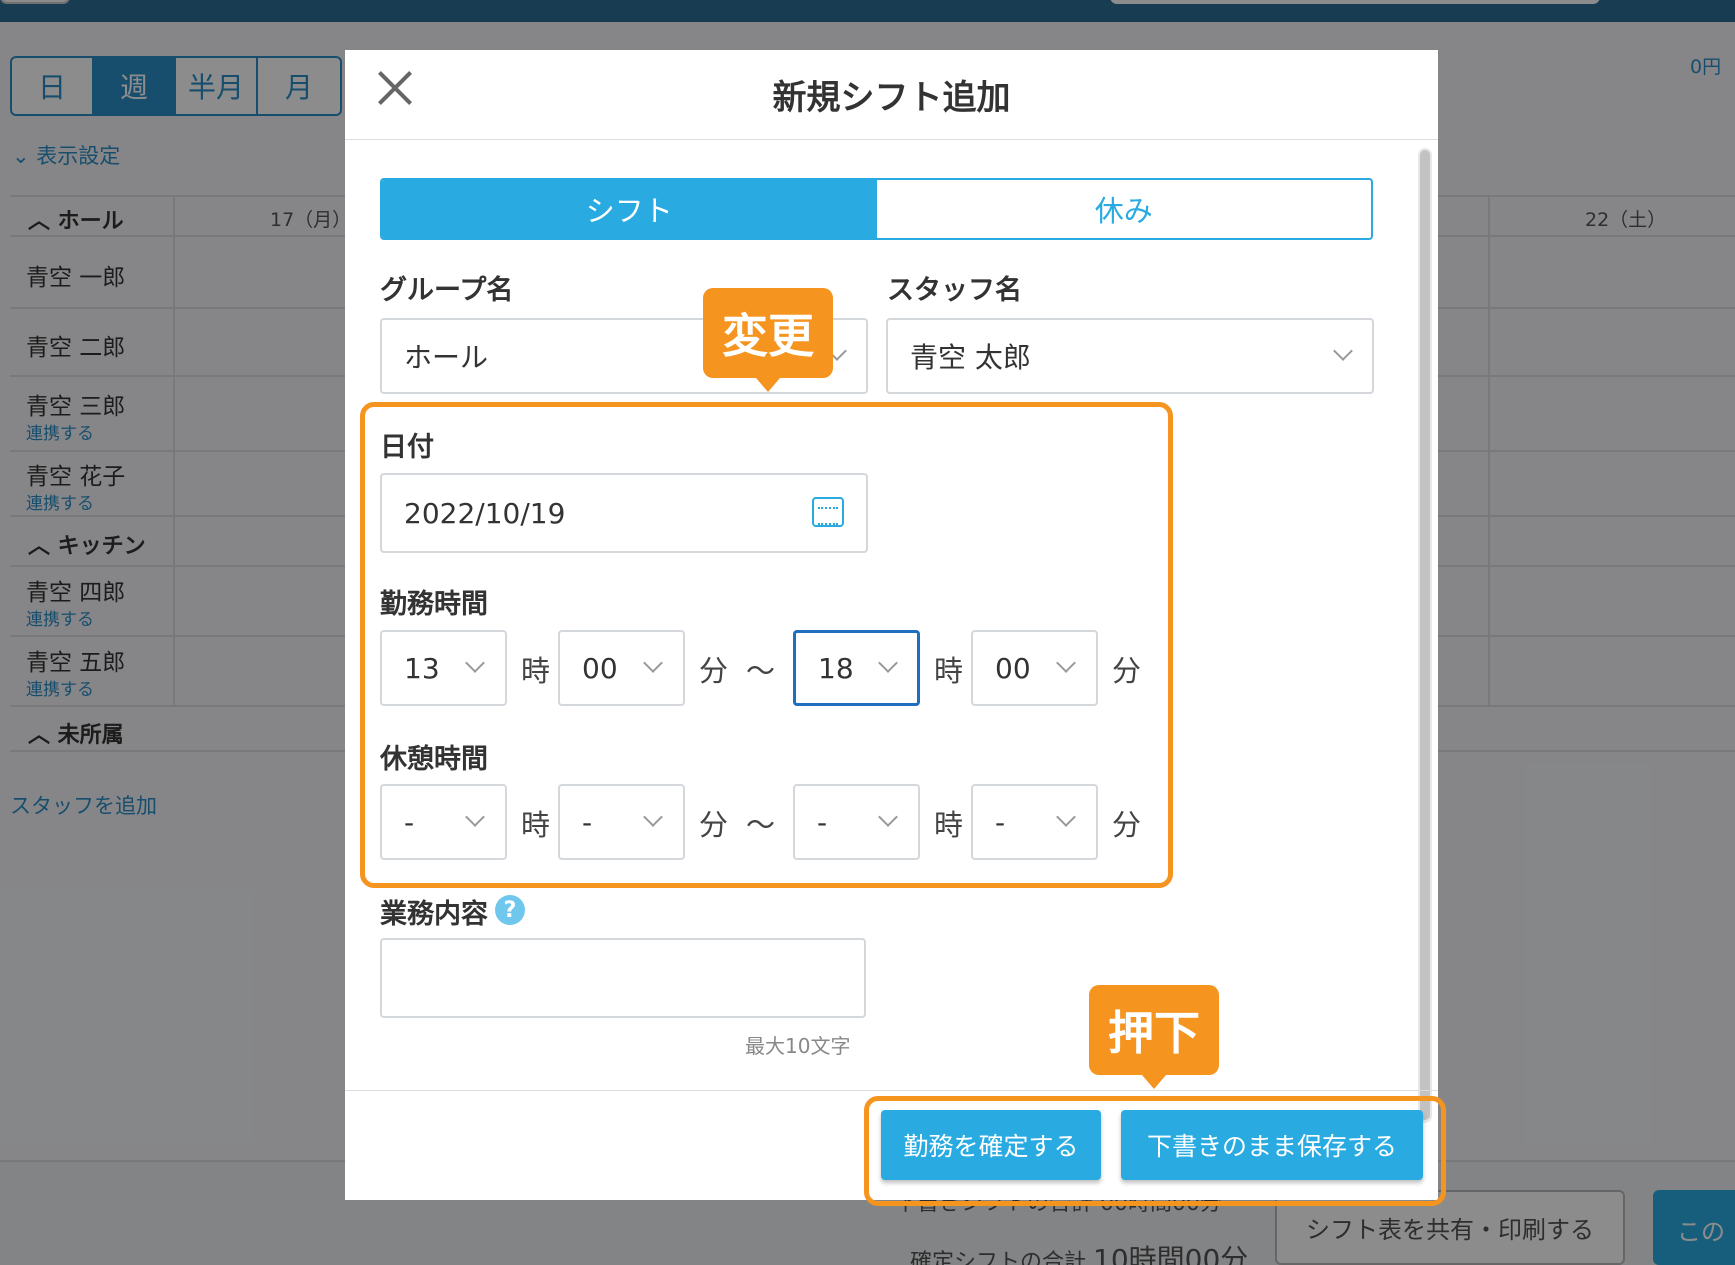 This screenshot has width=1735, height=1265. Describe the element at coordinates (1154, 1030) in the screenshot. I see `press-callout: 押下` at that location.